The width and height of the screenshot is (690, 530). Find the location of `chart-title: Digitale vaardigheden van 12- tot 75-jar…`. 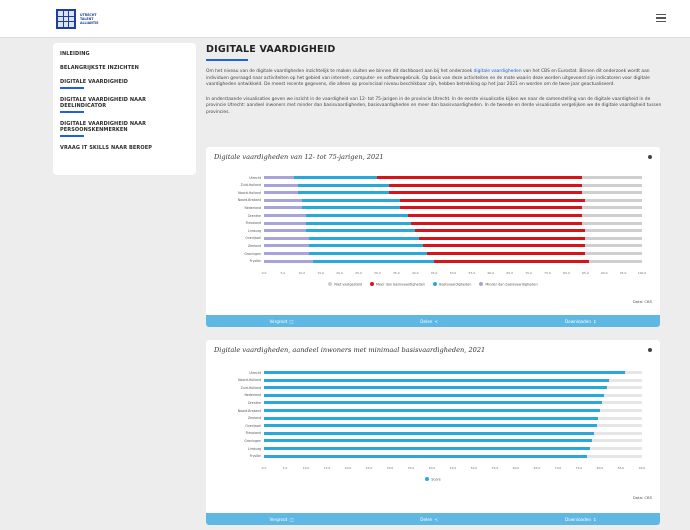

chart-title: Digitale vaardigheden van 12- tot 75-jar… is located at coordinates (299, 157).